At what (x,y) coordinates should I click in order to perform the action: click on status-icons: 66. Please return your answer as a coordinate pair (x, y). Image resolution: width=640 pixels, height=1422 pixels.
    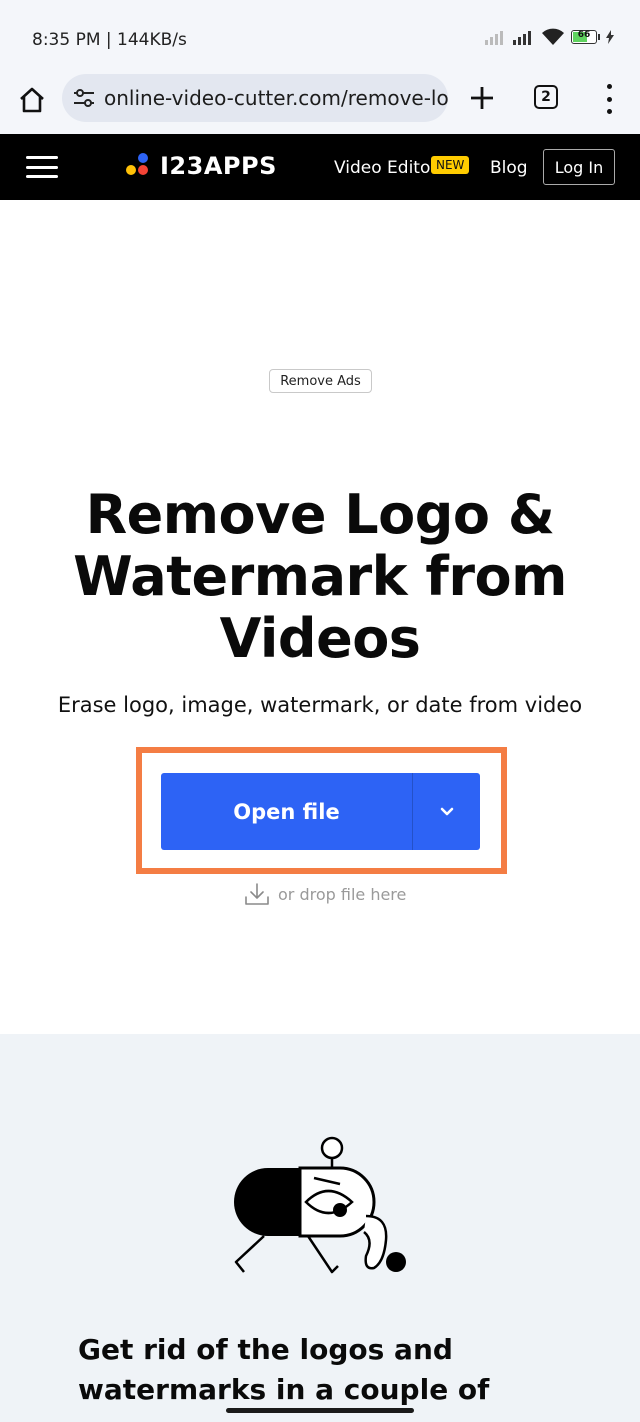
    Looking at the image, I should click on (549, 37).